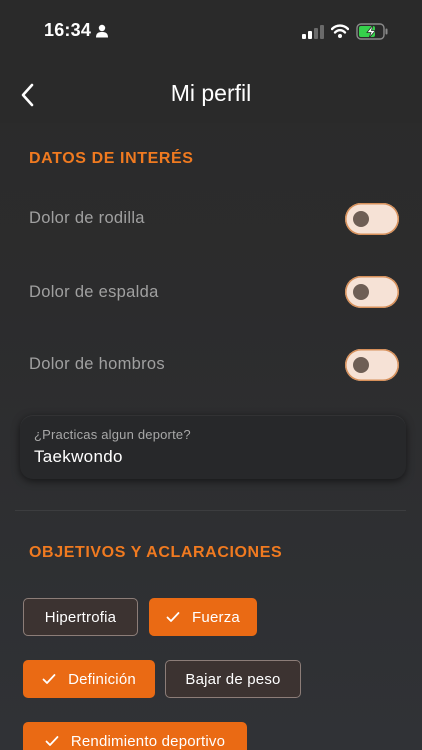  Describe the element at coordinates (372, 292) in the screenshot. I see `toggle-espalda` at that location.